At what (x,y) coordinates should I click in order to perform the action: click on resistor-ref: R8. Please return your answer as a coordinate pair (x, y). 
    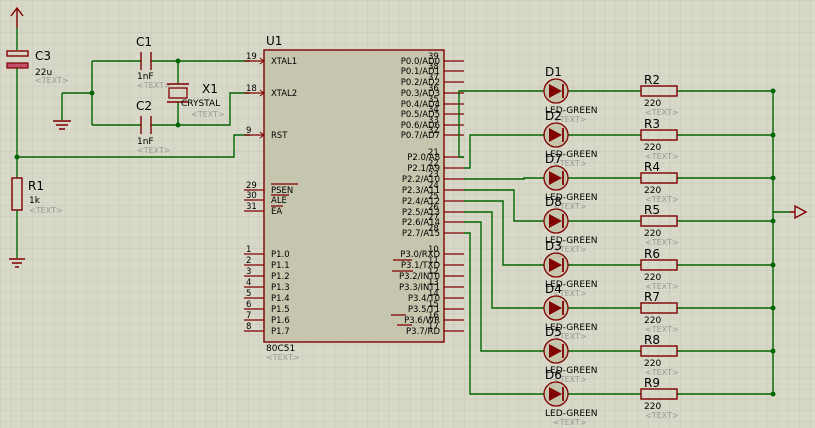
    Looking at the image, I should click on (652, 340).